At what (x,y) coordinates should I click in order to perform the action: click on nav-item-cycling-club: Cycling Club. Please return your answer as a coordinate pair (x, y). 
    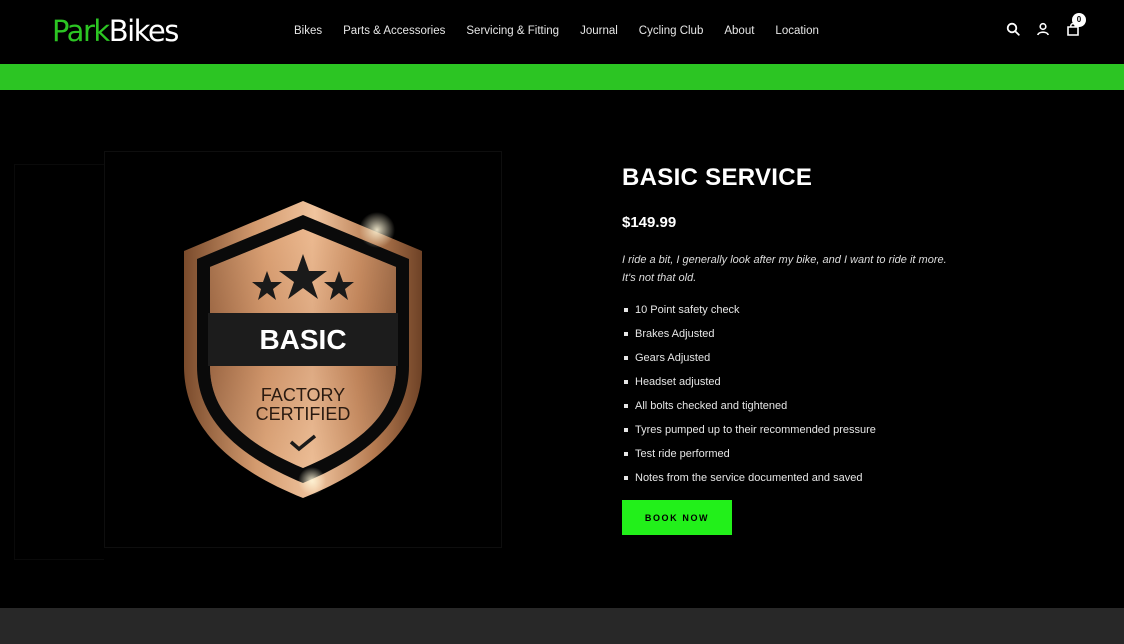
    Looking at the image, I should click on (671, 31).